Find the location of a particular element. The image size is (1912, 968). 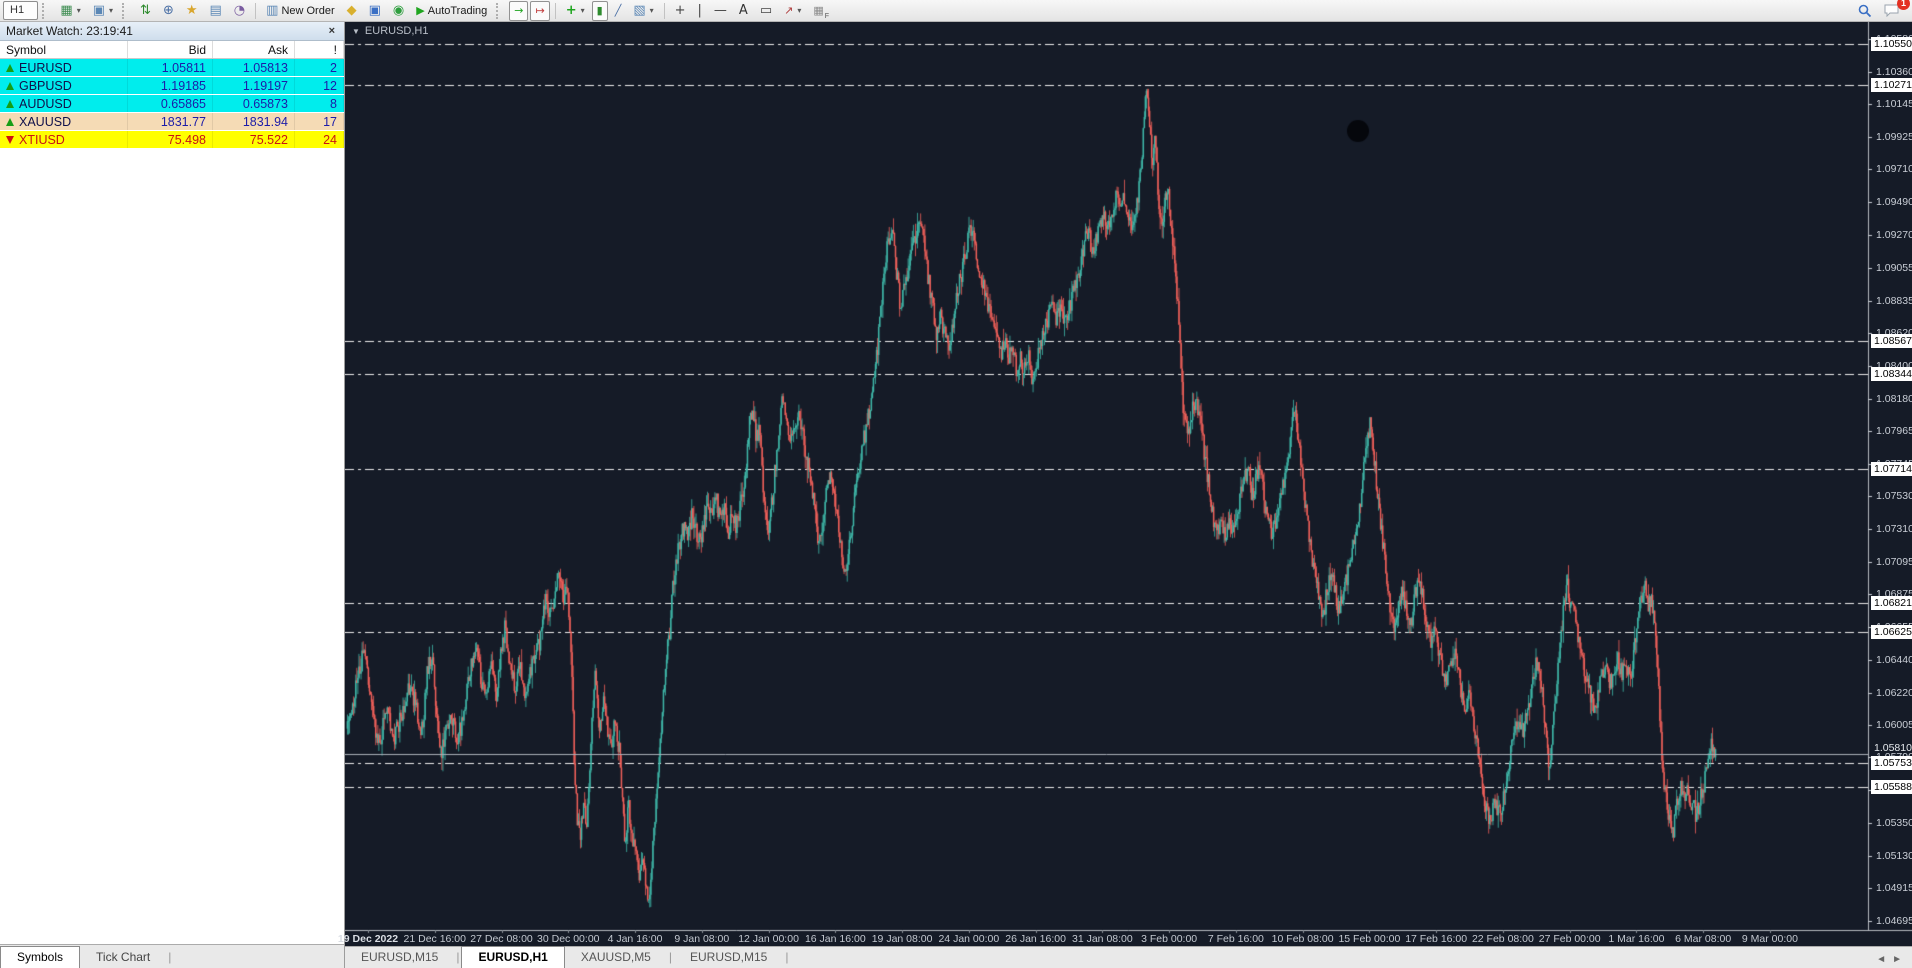

metaeditor-button: ◆ is located at coordinates (352, 11).